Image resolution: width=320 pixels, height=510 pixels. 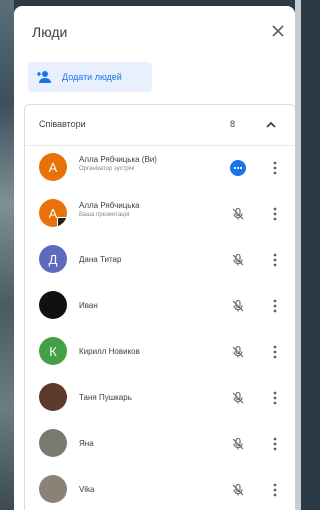 I want to click on participant-name: Яна, so click(x=86, y=443).